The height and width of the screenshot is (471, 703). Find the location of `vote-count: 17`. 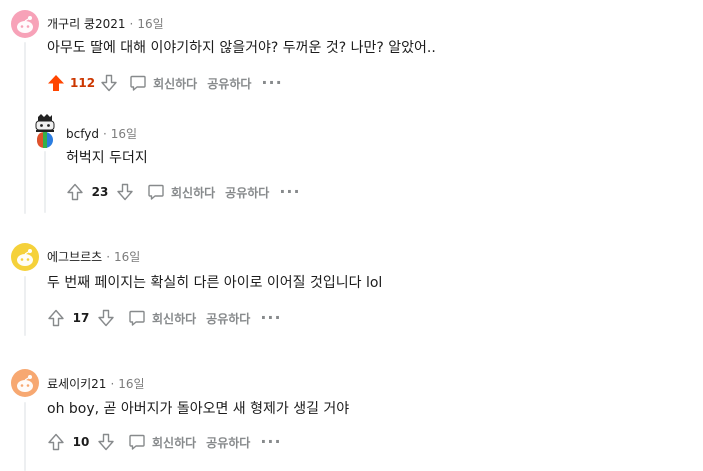

vote-count: 17 is located at coordinates (81, 318).